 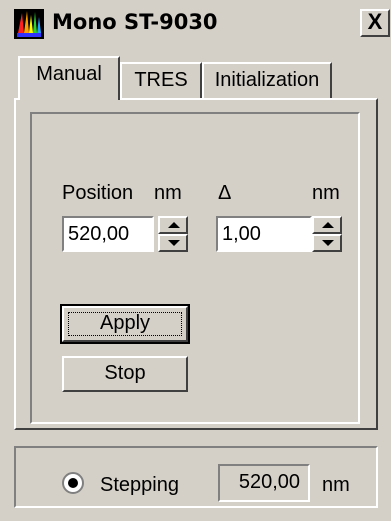 I want to click on position-label: Position, so click(x=98, y=193).